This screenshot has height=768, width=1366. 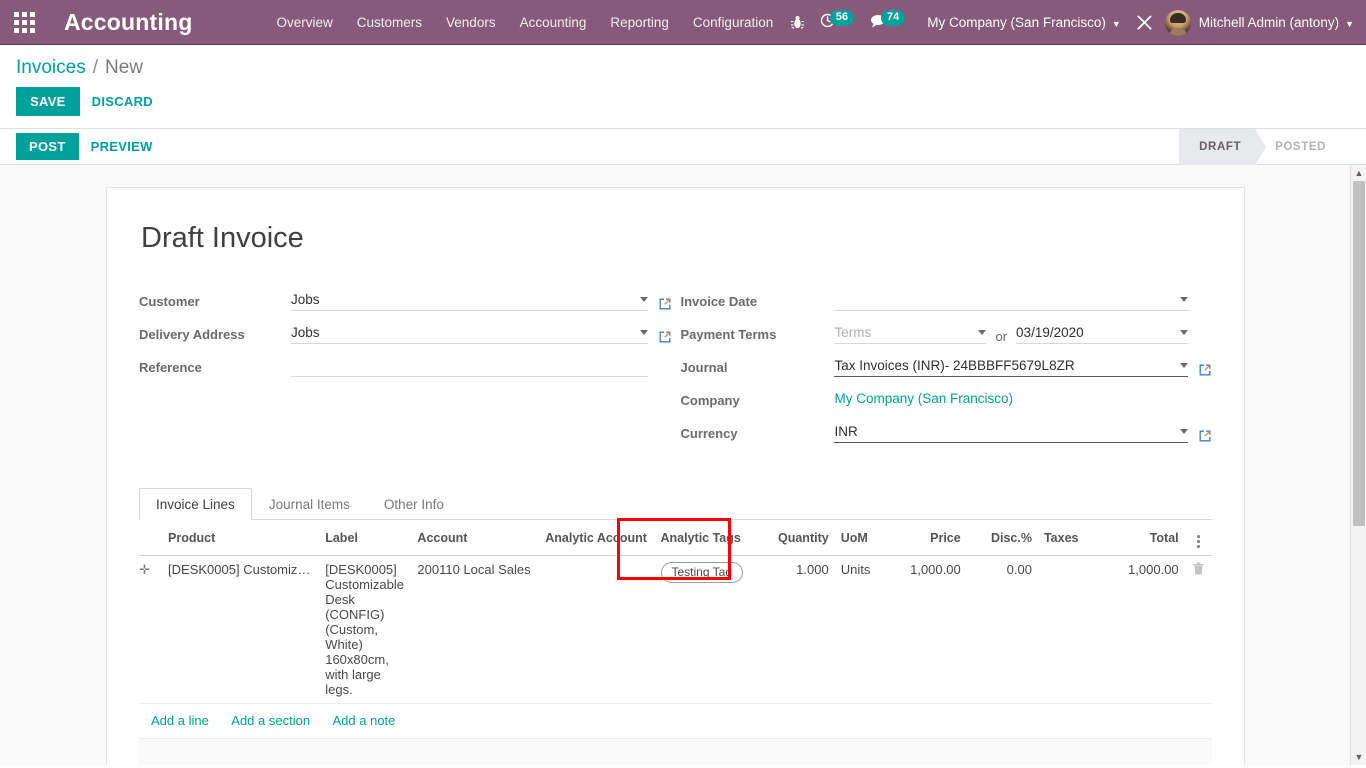 I want to click on journal-external-link-icon, so click(x=1205, y=370).